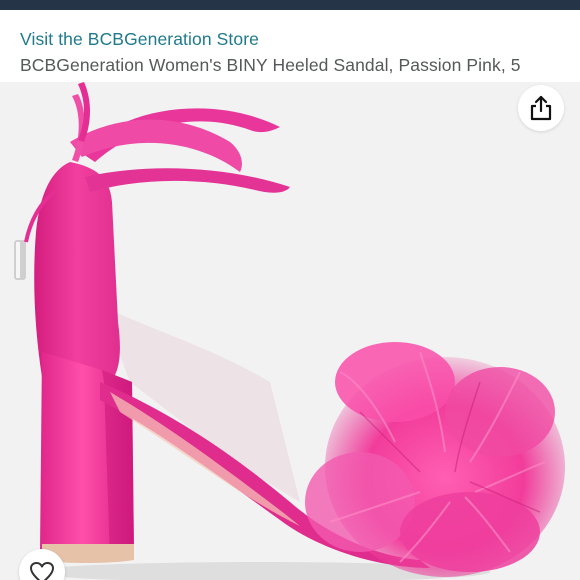 This screenshot has width=580, height=580. I want to click on share-button, so click(541, 108).